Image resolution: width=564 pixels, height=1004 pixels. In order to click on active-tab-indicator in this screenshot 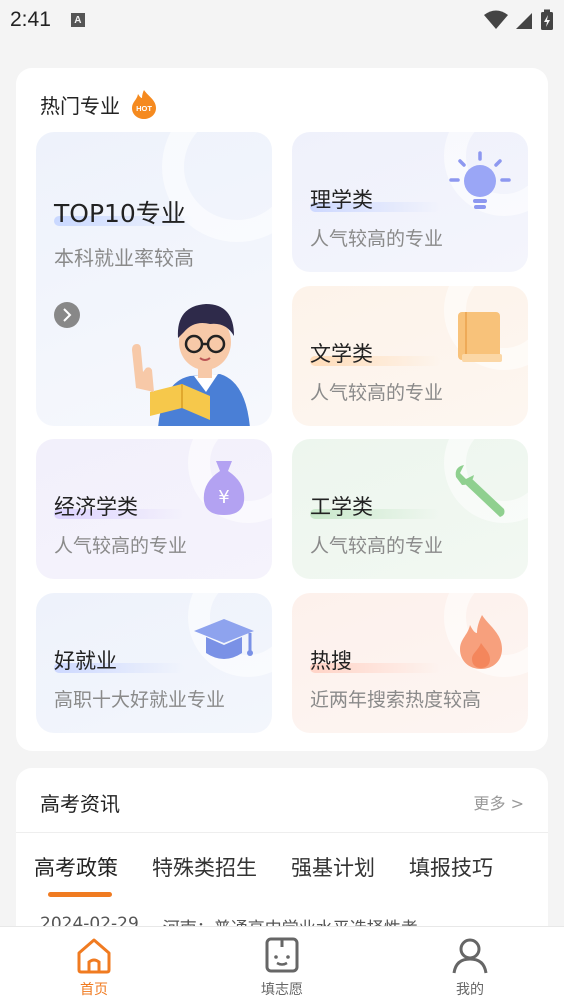, I will do `click(80, 894)`.